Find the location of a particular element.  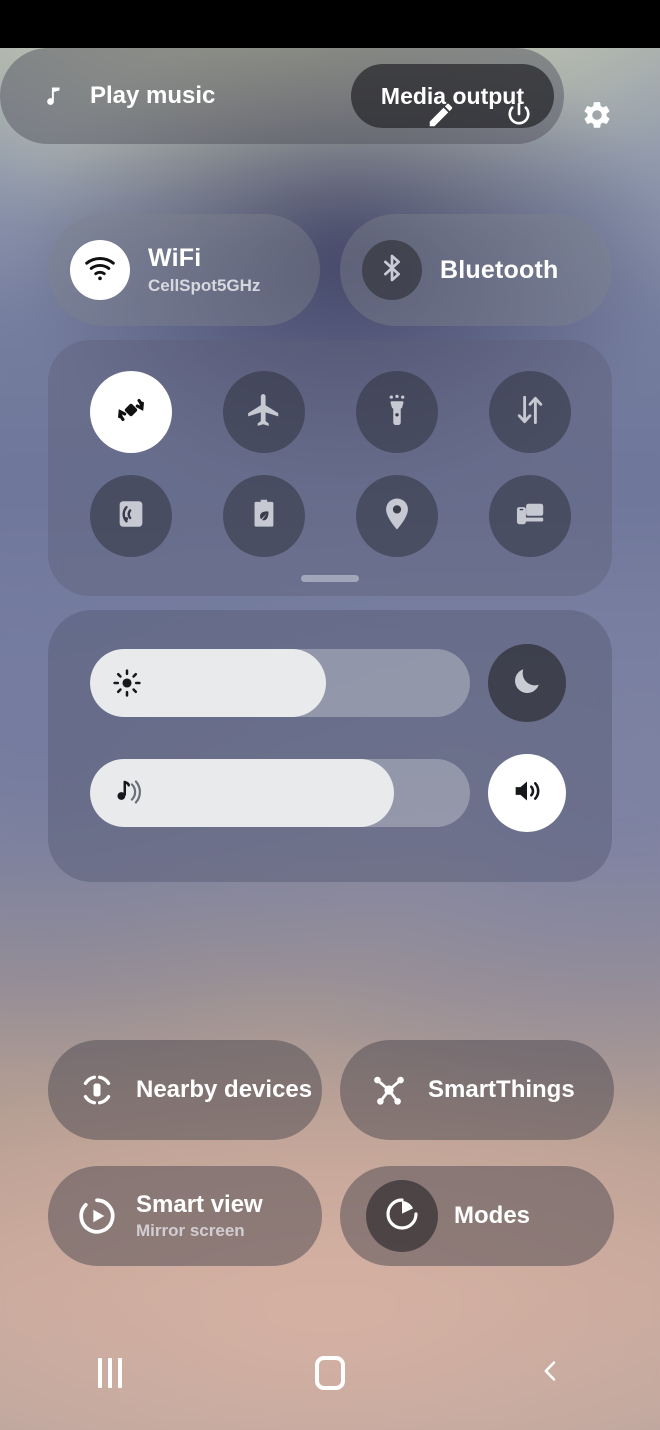

edit-button is located at coordinates (441, 115).